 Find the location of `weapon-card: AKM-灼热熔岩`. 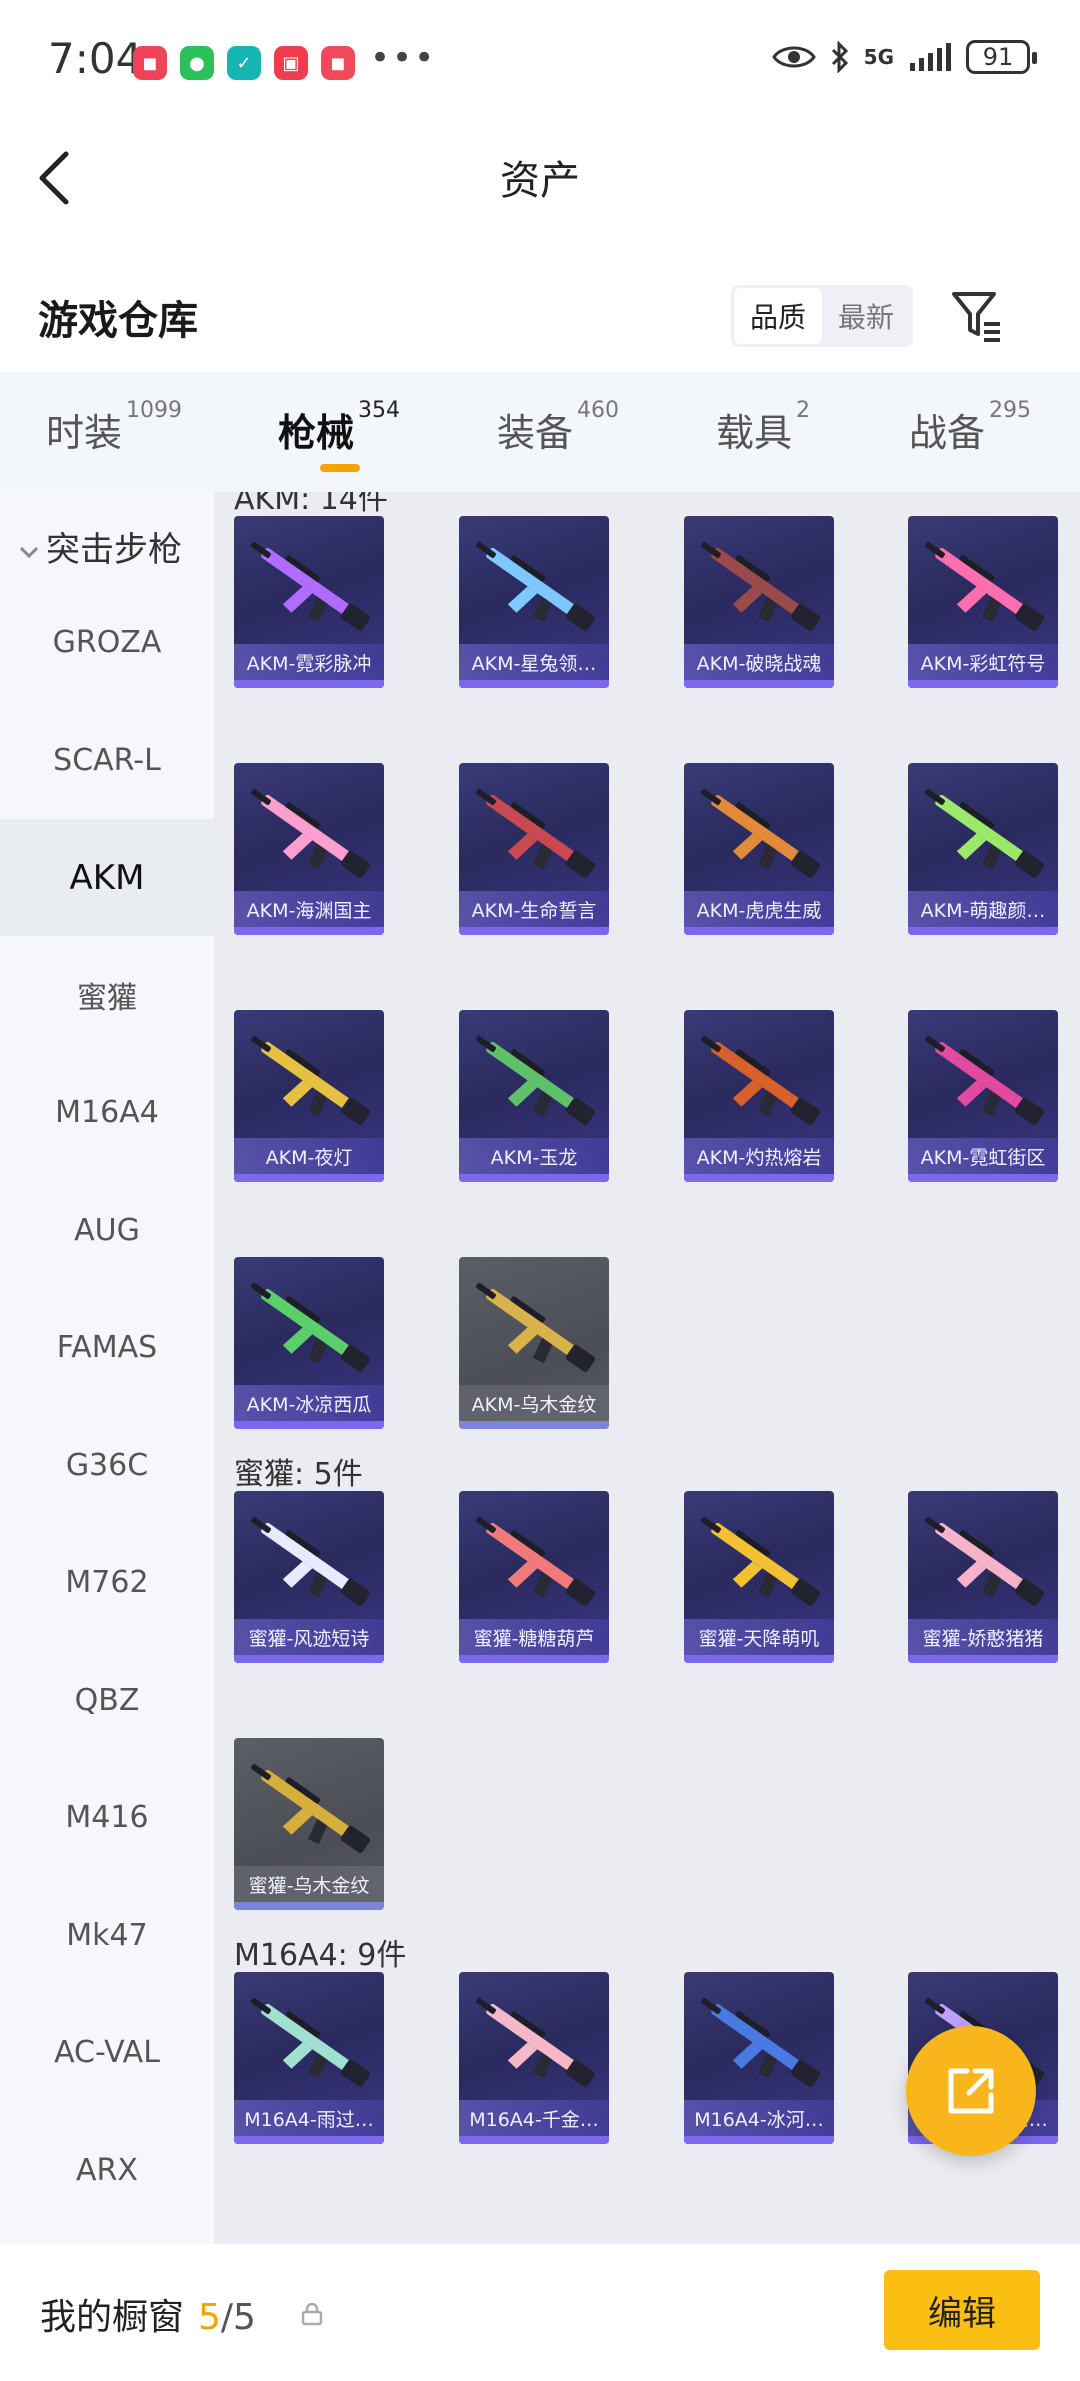

weapon-card: AKM-灼热熔岩 is located at coordinates (759, 1096).